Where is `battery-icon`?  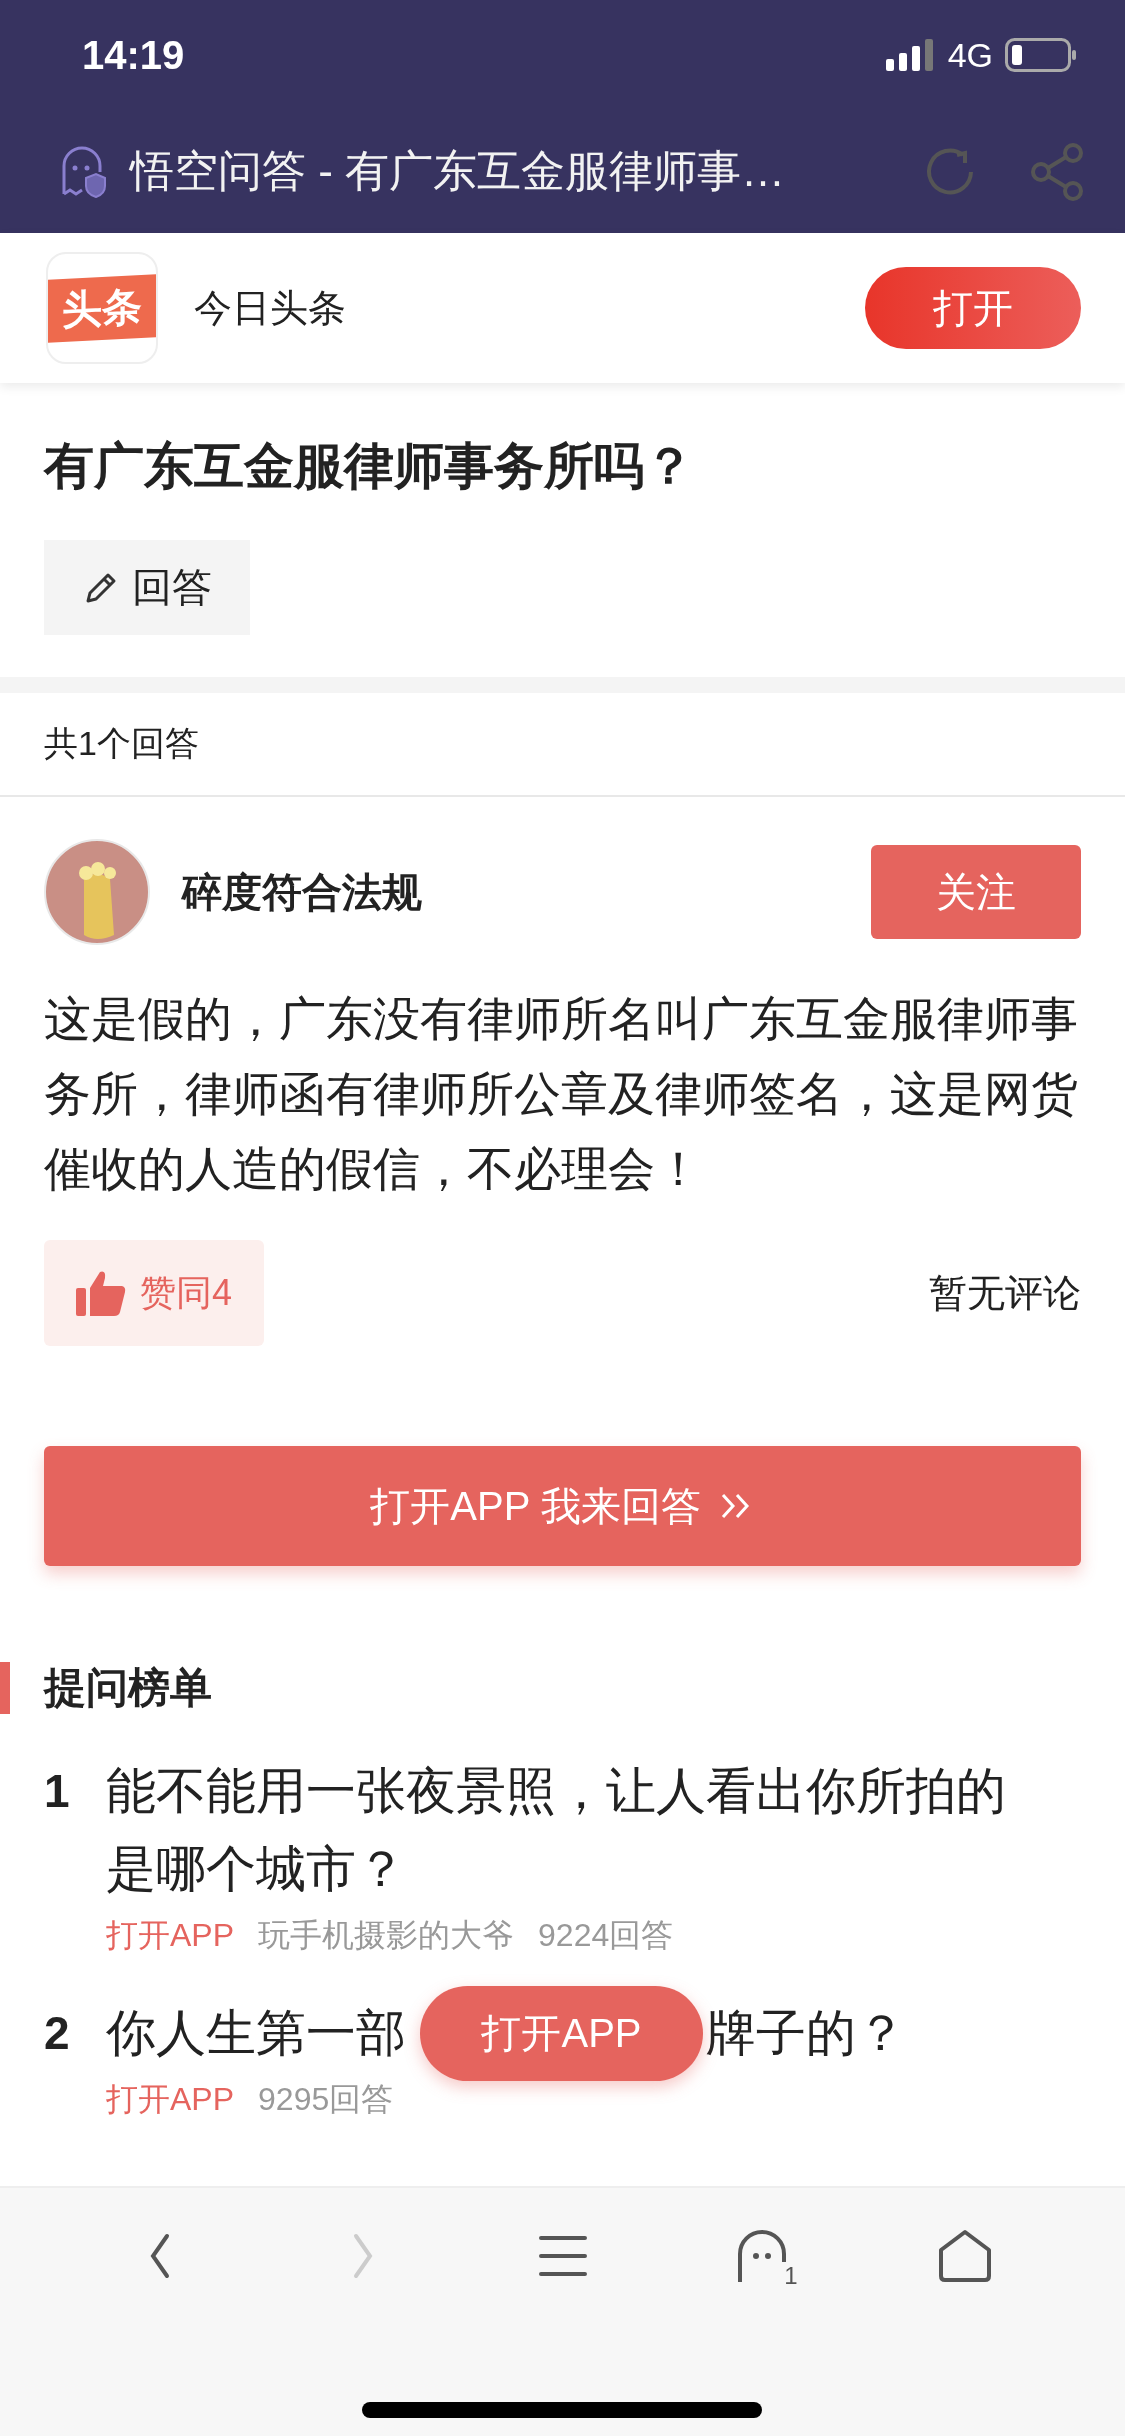 battery-icon is located at coordinates (1041, 55).